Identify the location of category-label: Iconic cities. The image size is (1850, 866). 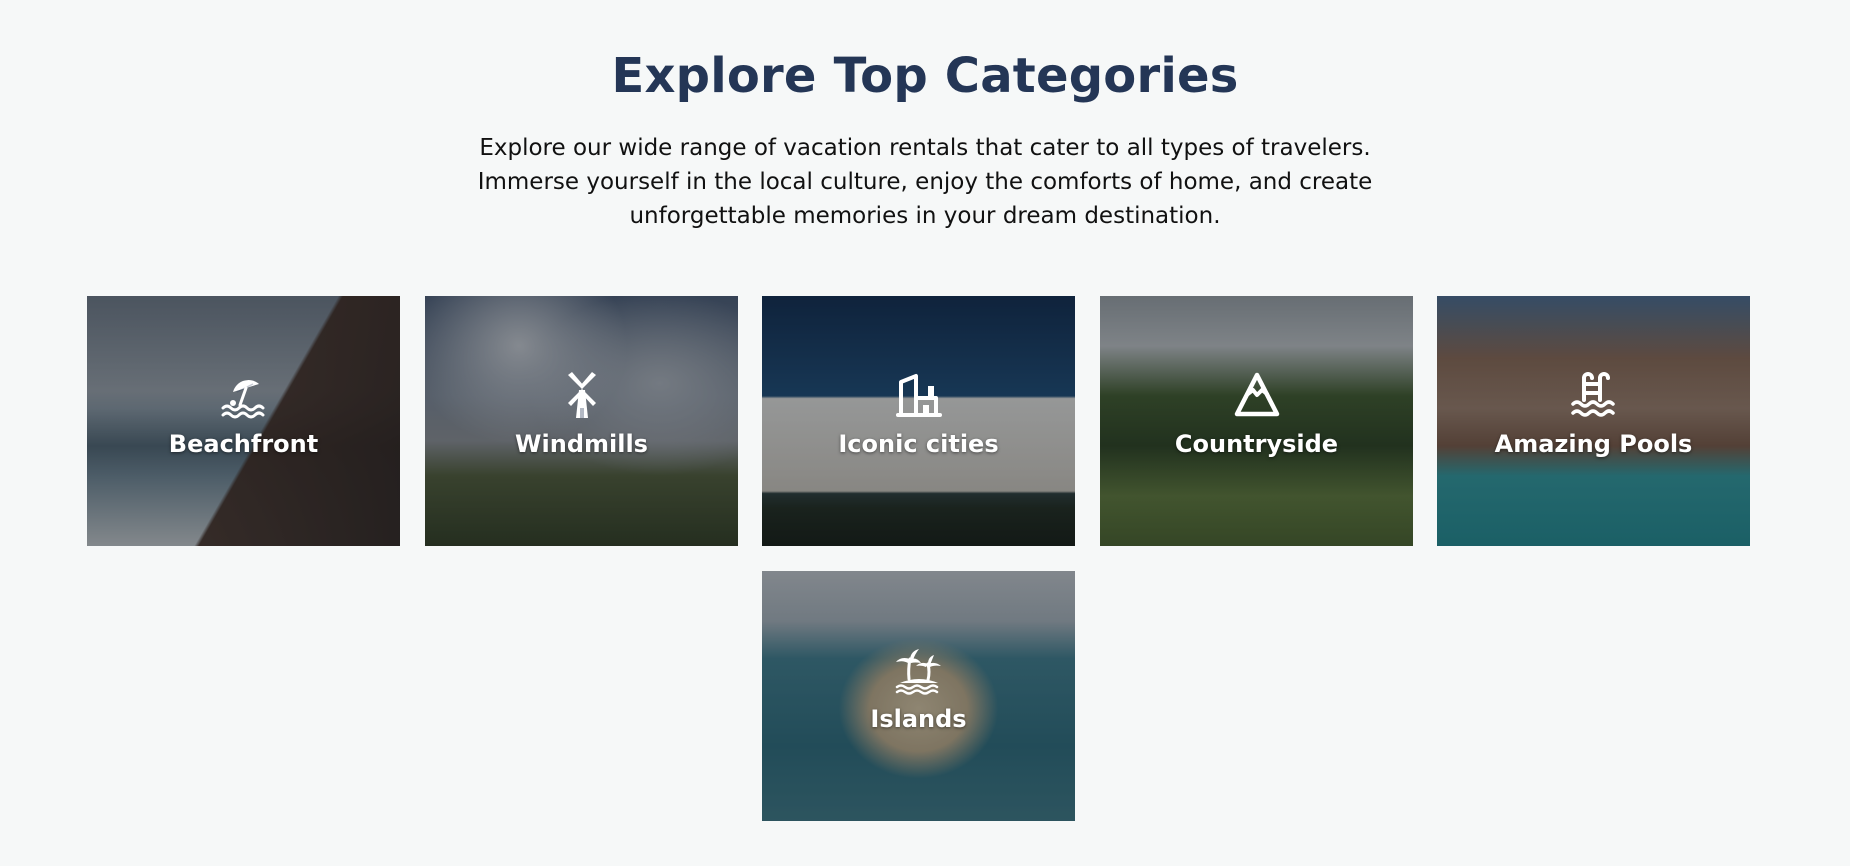
(918, 444).